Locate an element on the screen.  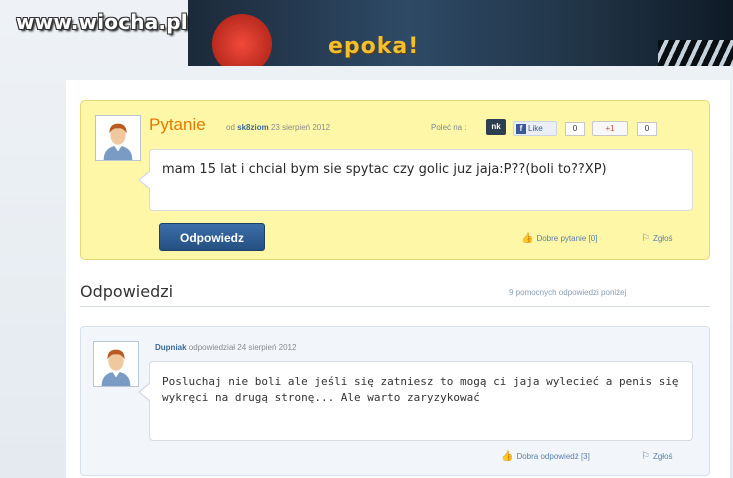
answer-author-link: Dupniak is located at coordinates (171, 347).